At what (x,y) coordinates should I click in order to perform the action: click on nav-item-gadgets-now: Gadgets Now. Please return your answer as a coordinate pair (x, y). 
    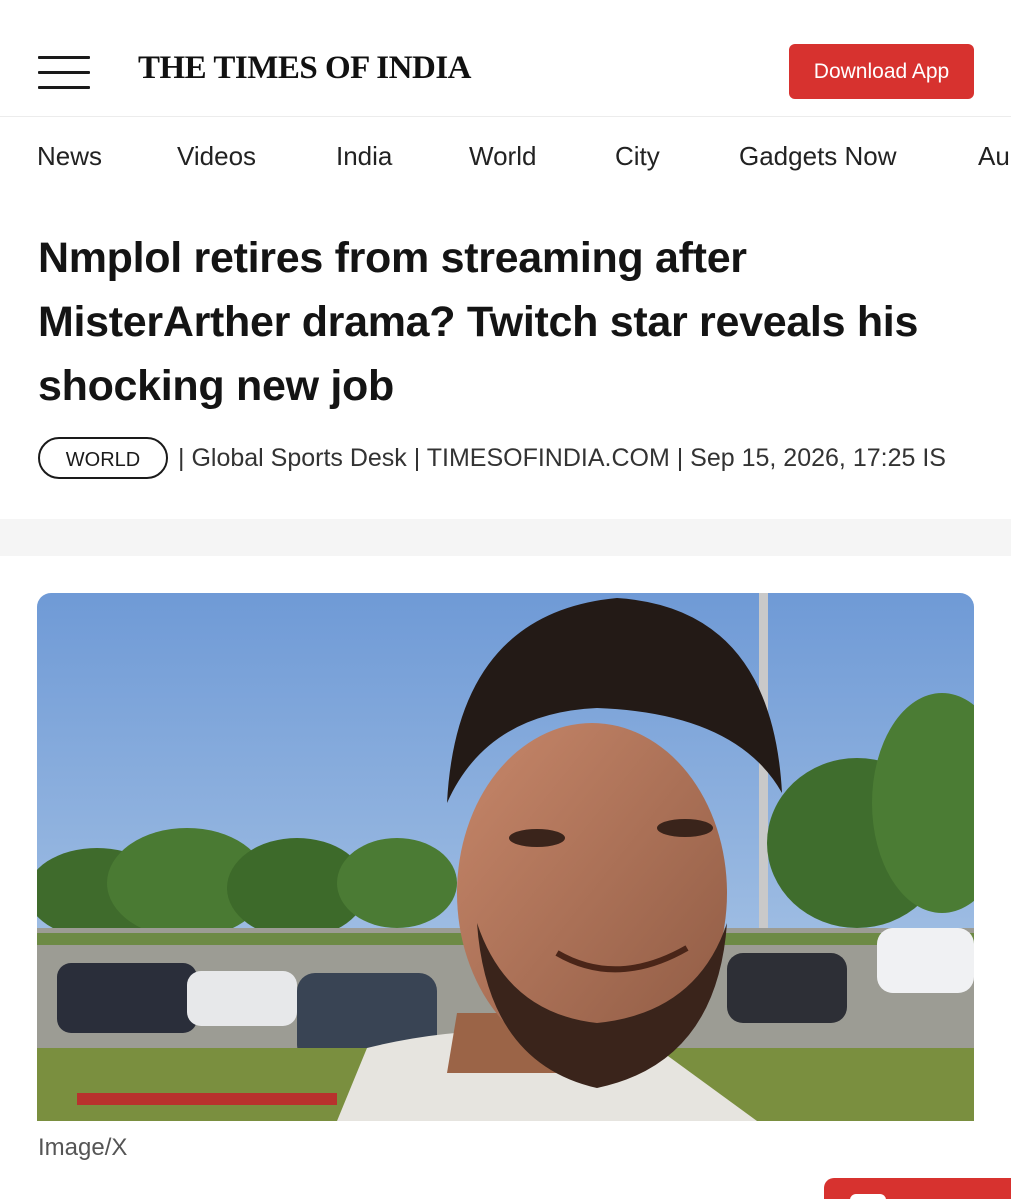
    Looking at the image, I should click on (818, 156).